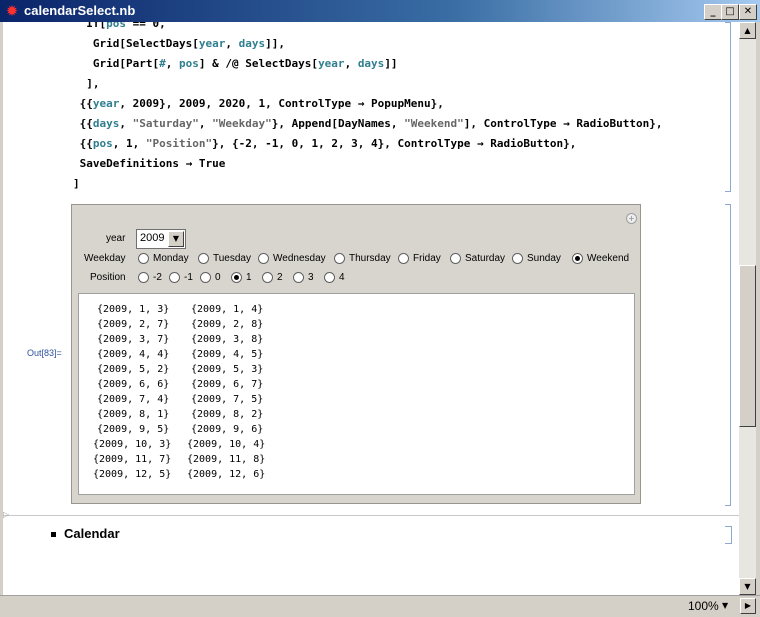 The height and width of the screenshot is (617, 760). Describe the element at coordinates (133, 309) in the screenshot. I see `result-cell: {2009, 1, 3}` at that location.